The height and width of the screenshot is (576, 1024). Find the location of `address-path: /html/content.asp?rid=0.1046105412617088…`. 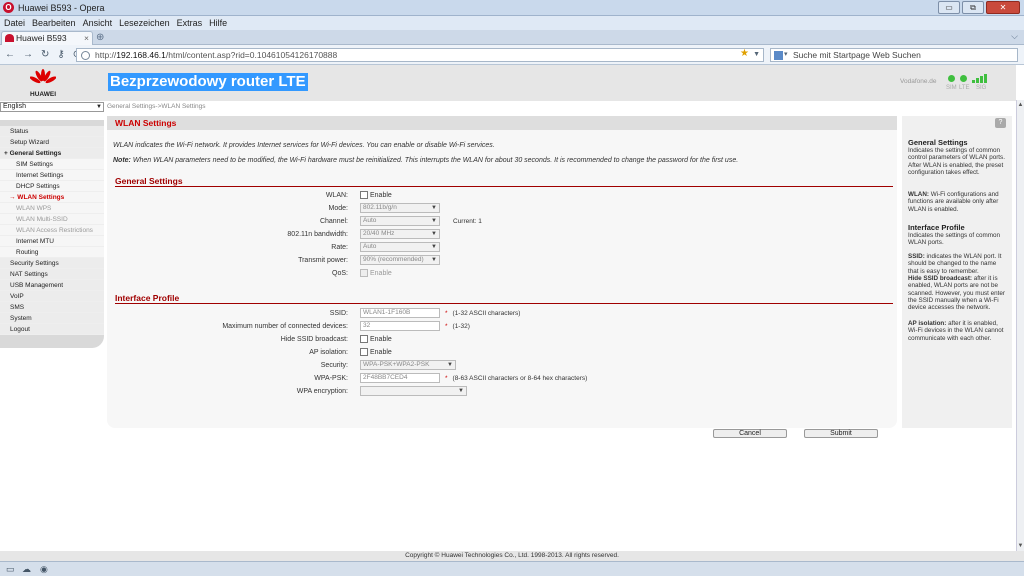

address-path: /html/content.asp?rid=0.1046105412617088… is located at coordinates (251, 55).